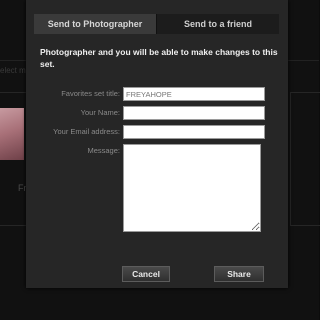 The image size is (320, 320). I want to click on background-photo-thumbnail, so click(12, 134).